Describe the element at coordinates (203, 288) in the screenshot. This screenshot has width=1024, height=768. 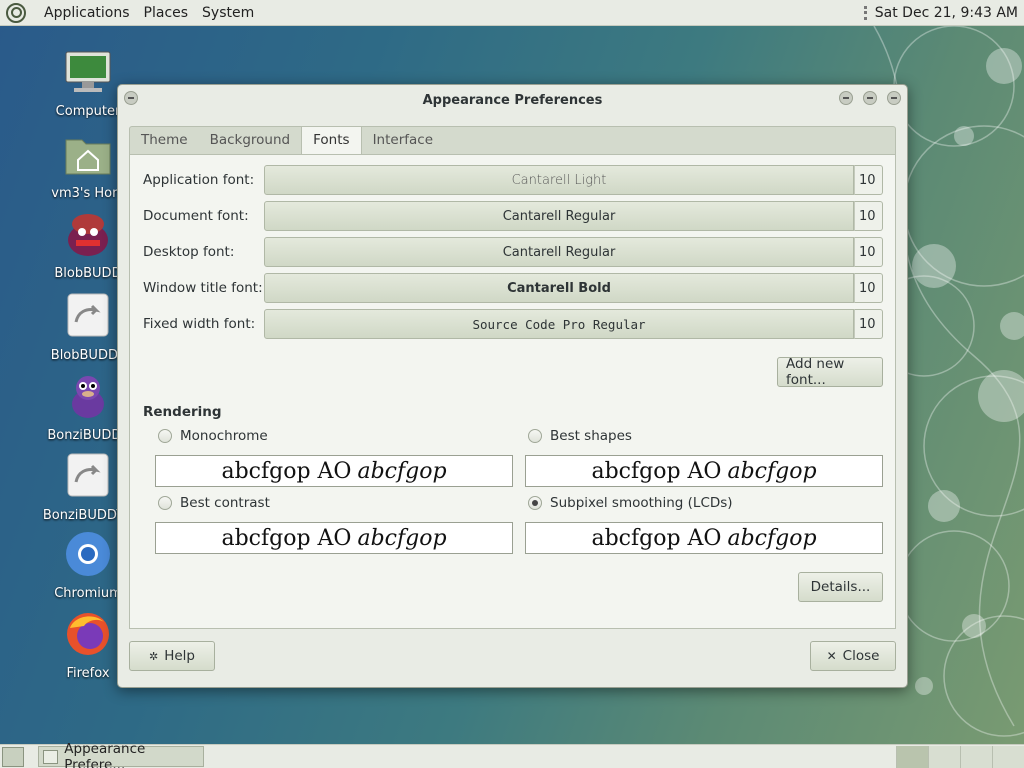
I see `font-label: Window title font:` at that location.